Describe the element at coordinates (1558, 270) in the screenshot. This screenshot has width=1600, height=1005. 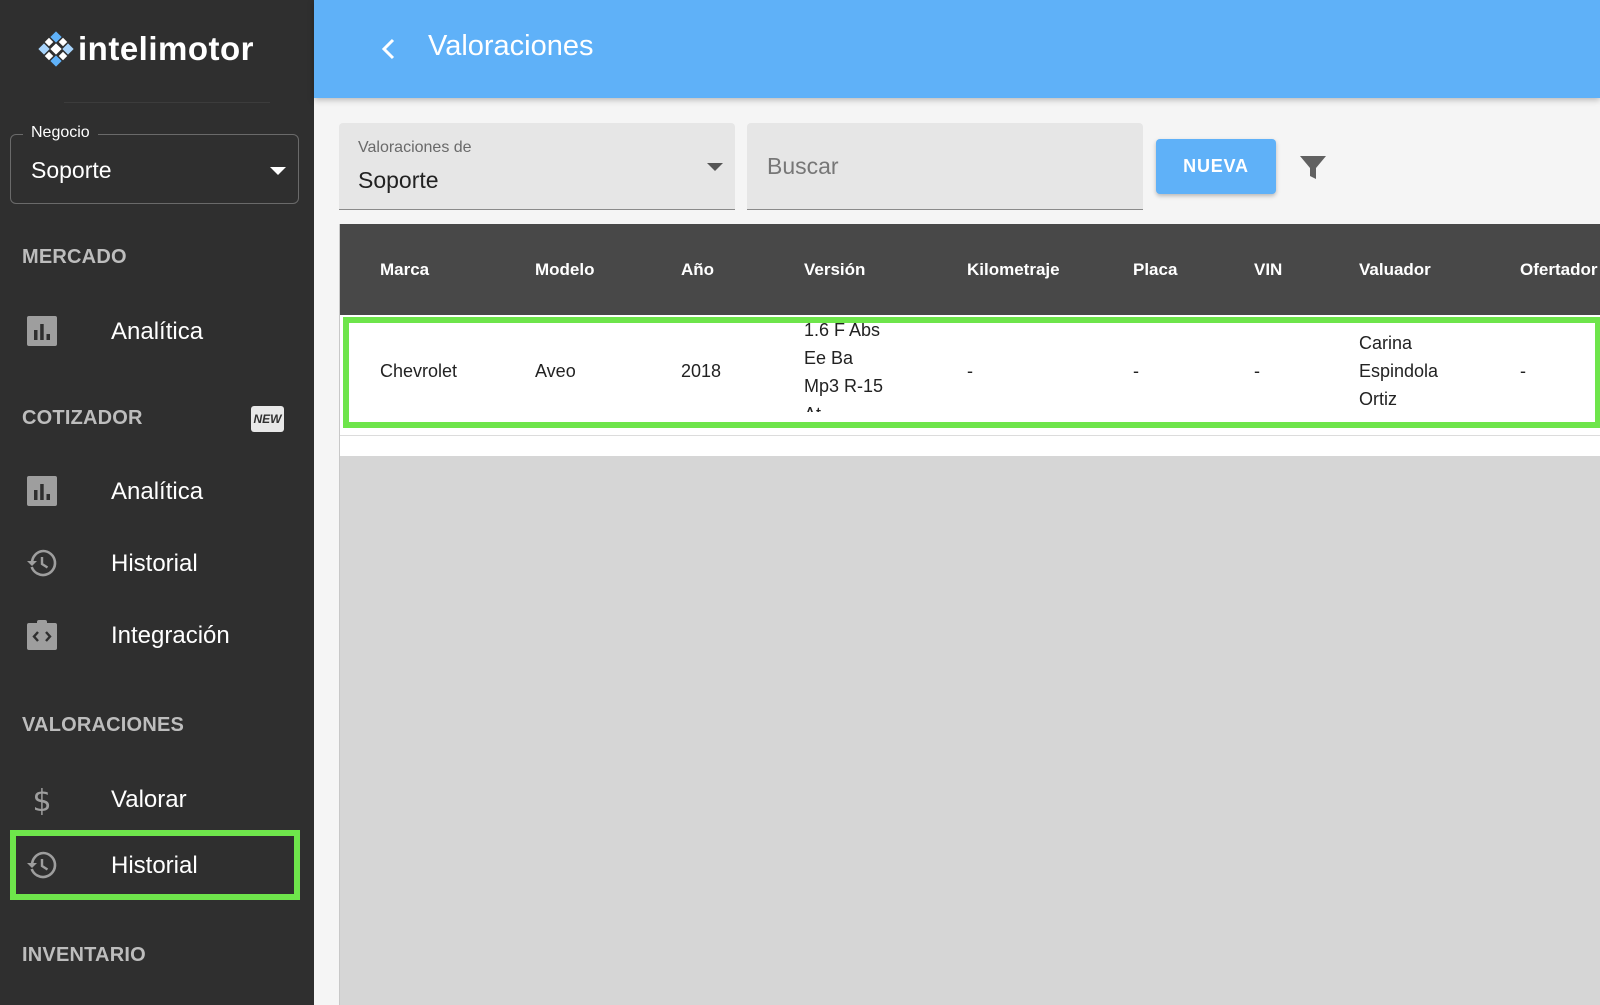
I see `column-header-ofertador: Ofertador` at that location.